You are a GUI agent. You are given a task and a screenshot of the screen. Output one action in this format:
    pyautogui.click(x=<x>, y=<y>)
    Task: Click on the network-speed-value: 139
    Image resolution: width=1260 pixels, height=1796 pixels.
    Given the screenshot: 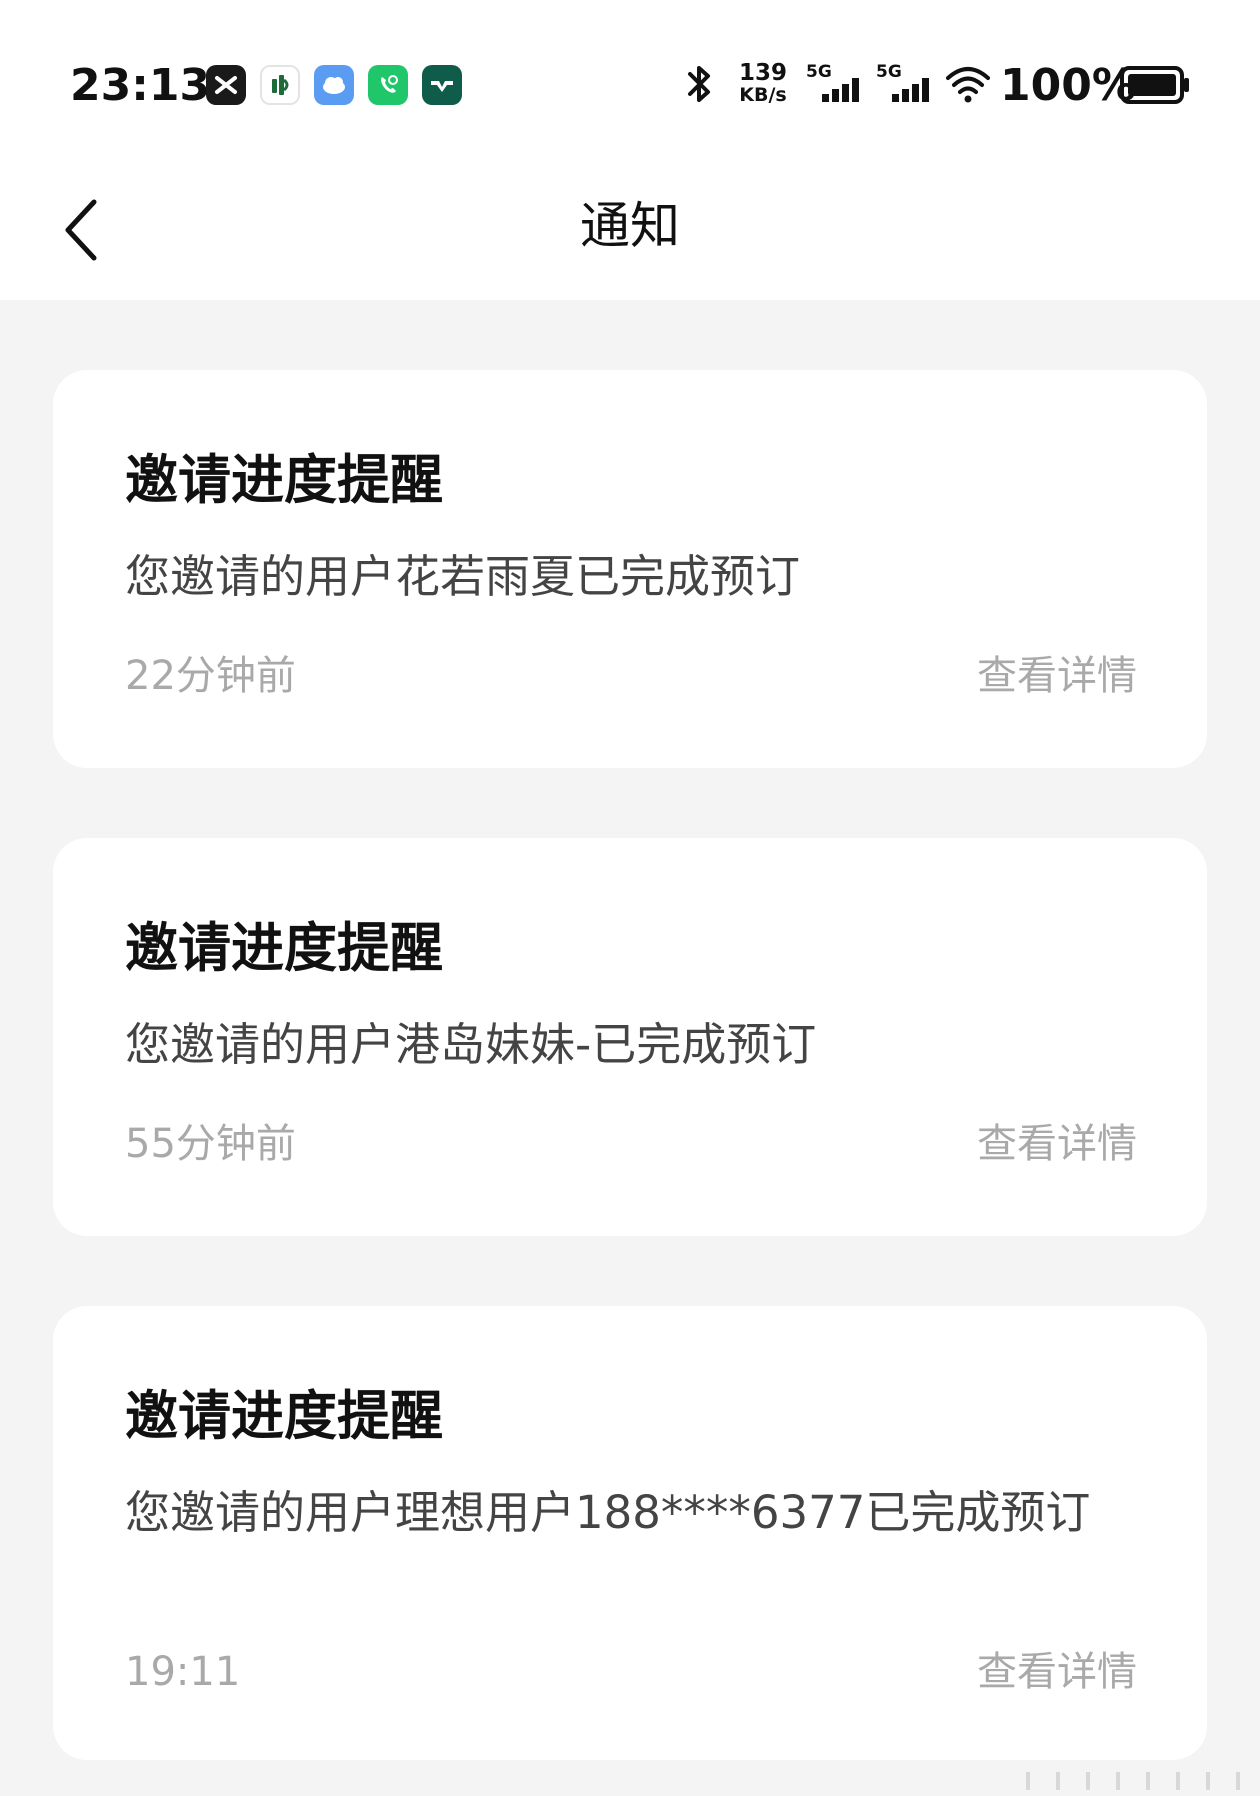 What is the action you would take?
    pyautogui.click(x=762, y=73)
    